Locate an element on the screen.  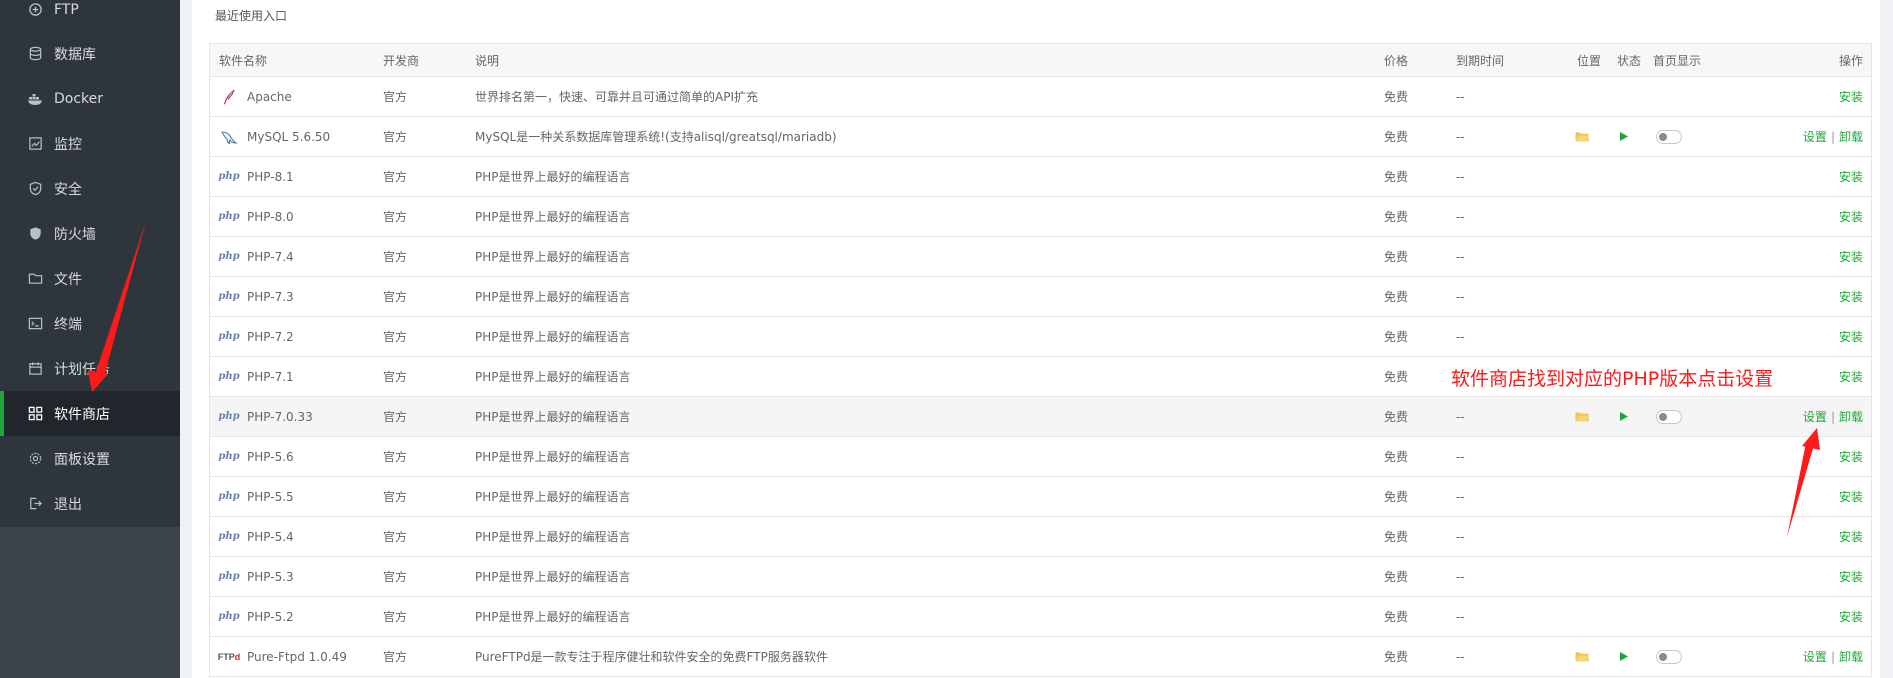
annotation-arrow-sidebar is located at coordinates (120, 299).